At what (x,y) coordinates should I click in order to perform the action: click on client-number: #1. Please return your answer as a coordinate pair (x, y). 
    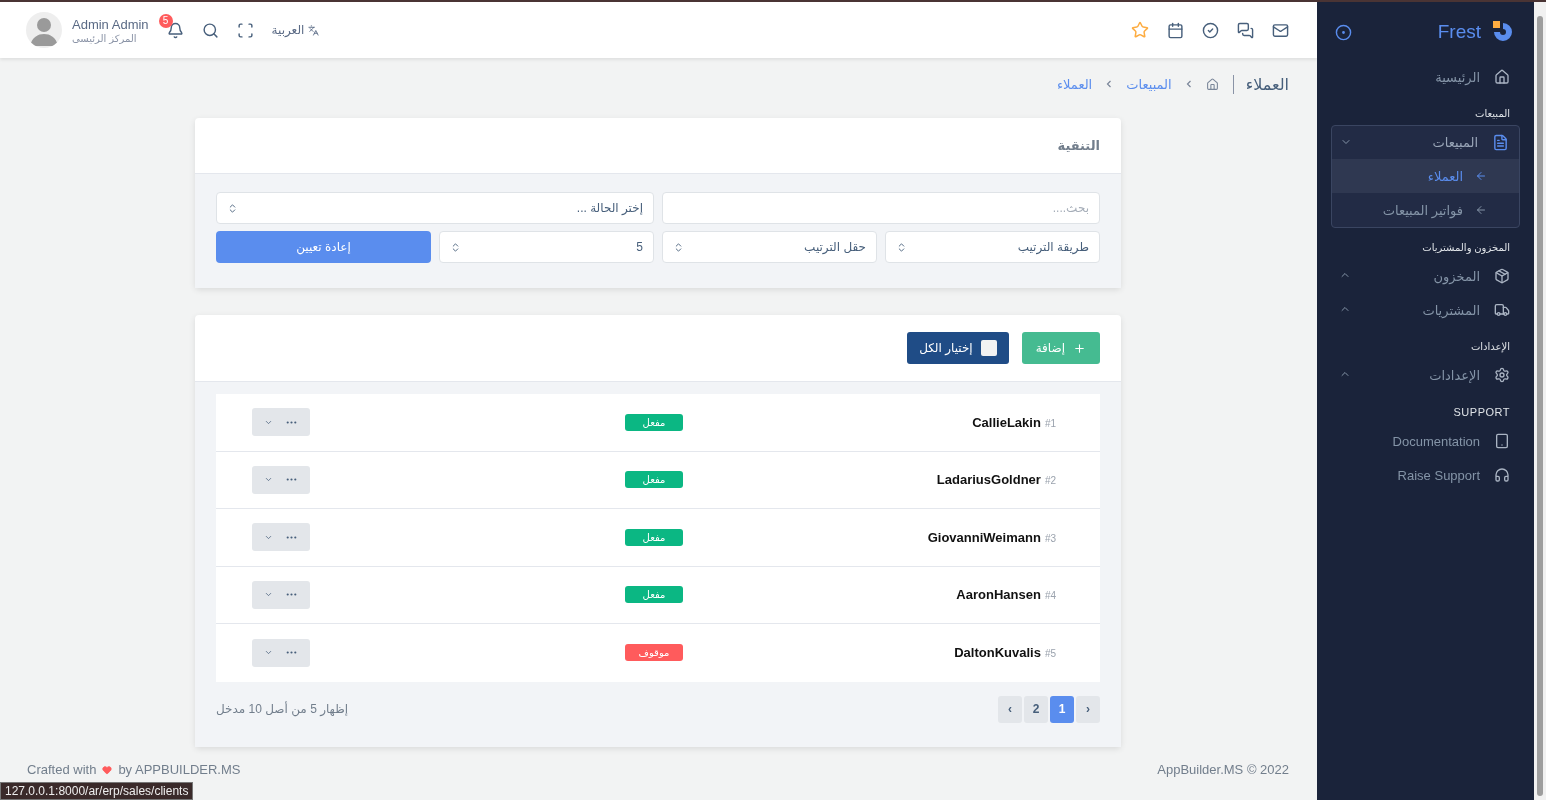
    Looking at the image, I should click on (1050, 423).